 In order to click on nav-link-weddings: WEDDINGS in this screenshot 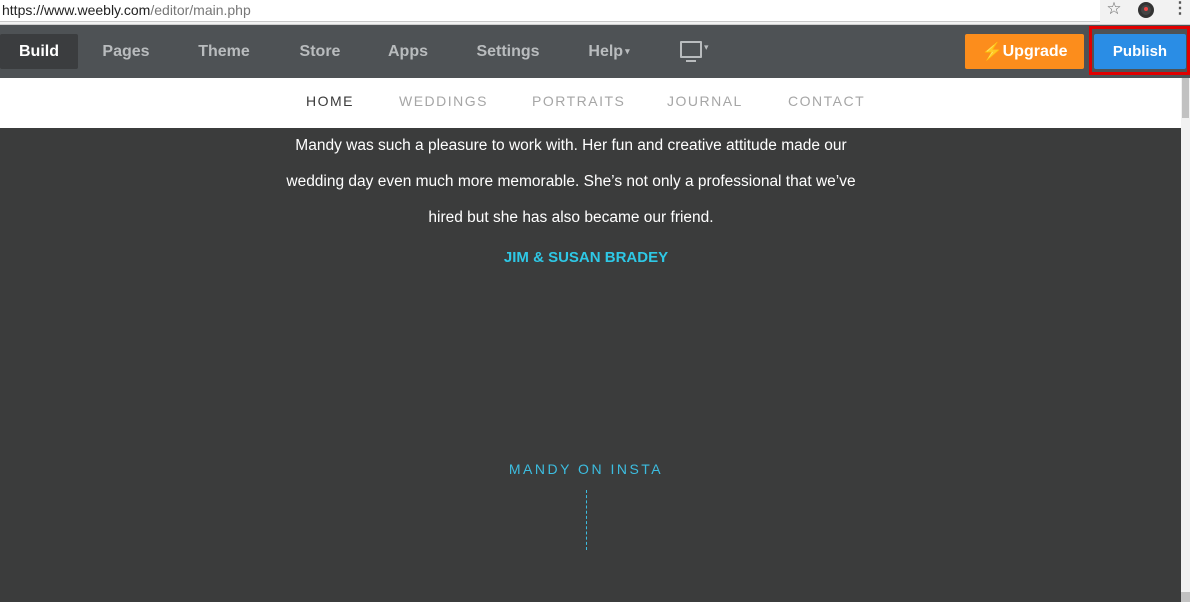, I will do `click(443, 103)`.